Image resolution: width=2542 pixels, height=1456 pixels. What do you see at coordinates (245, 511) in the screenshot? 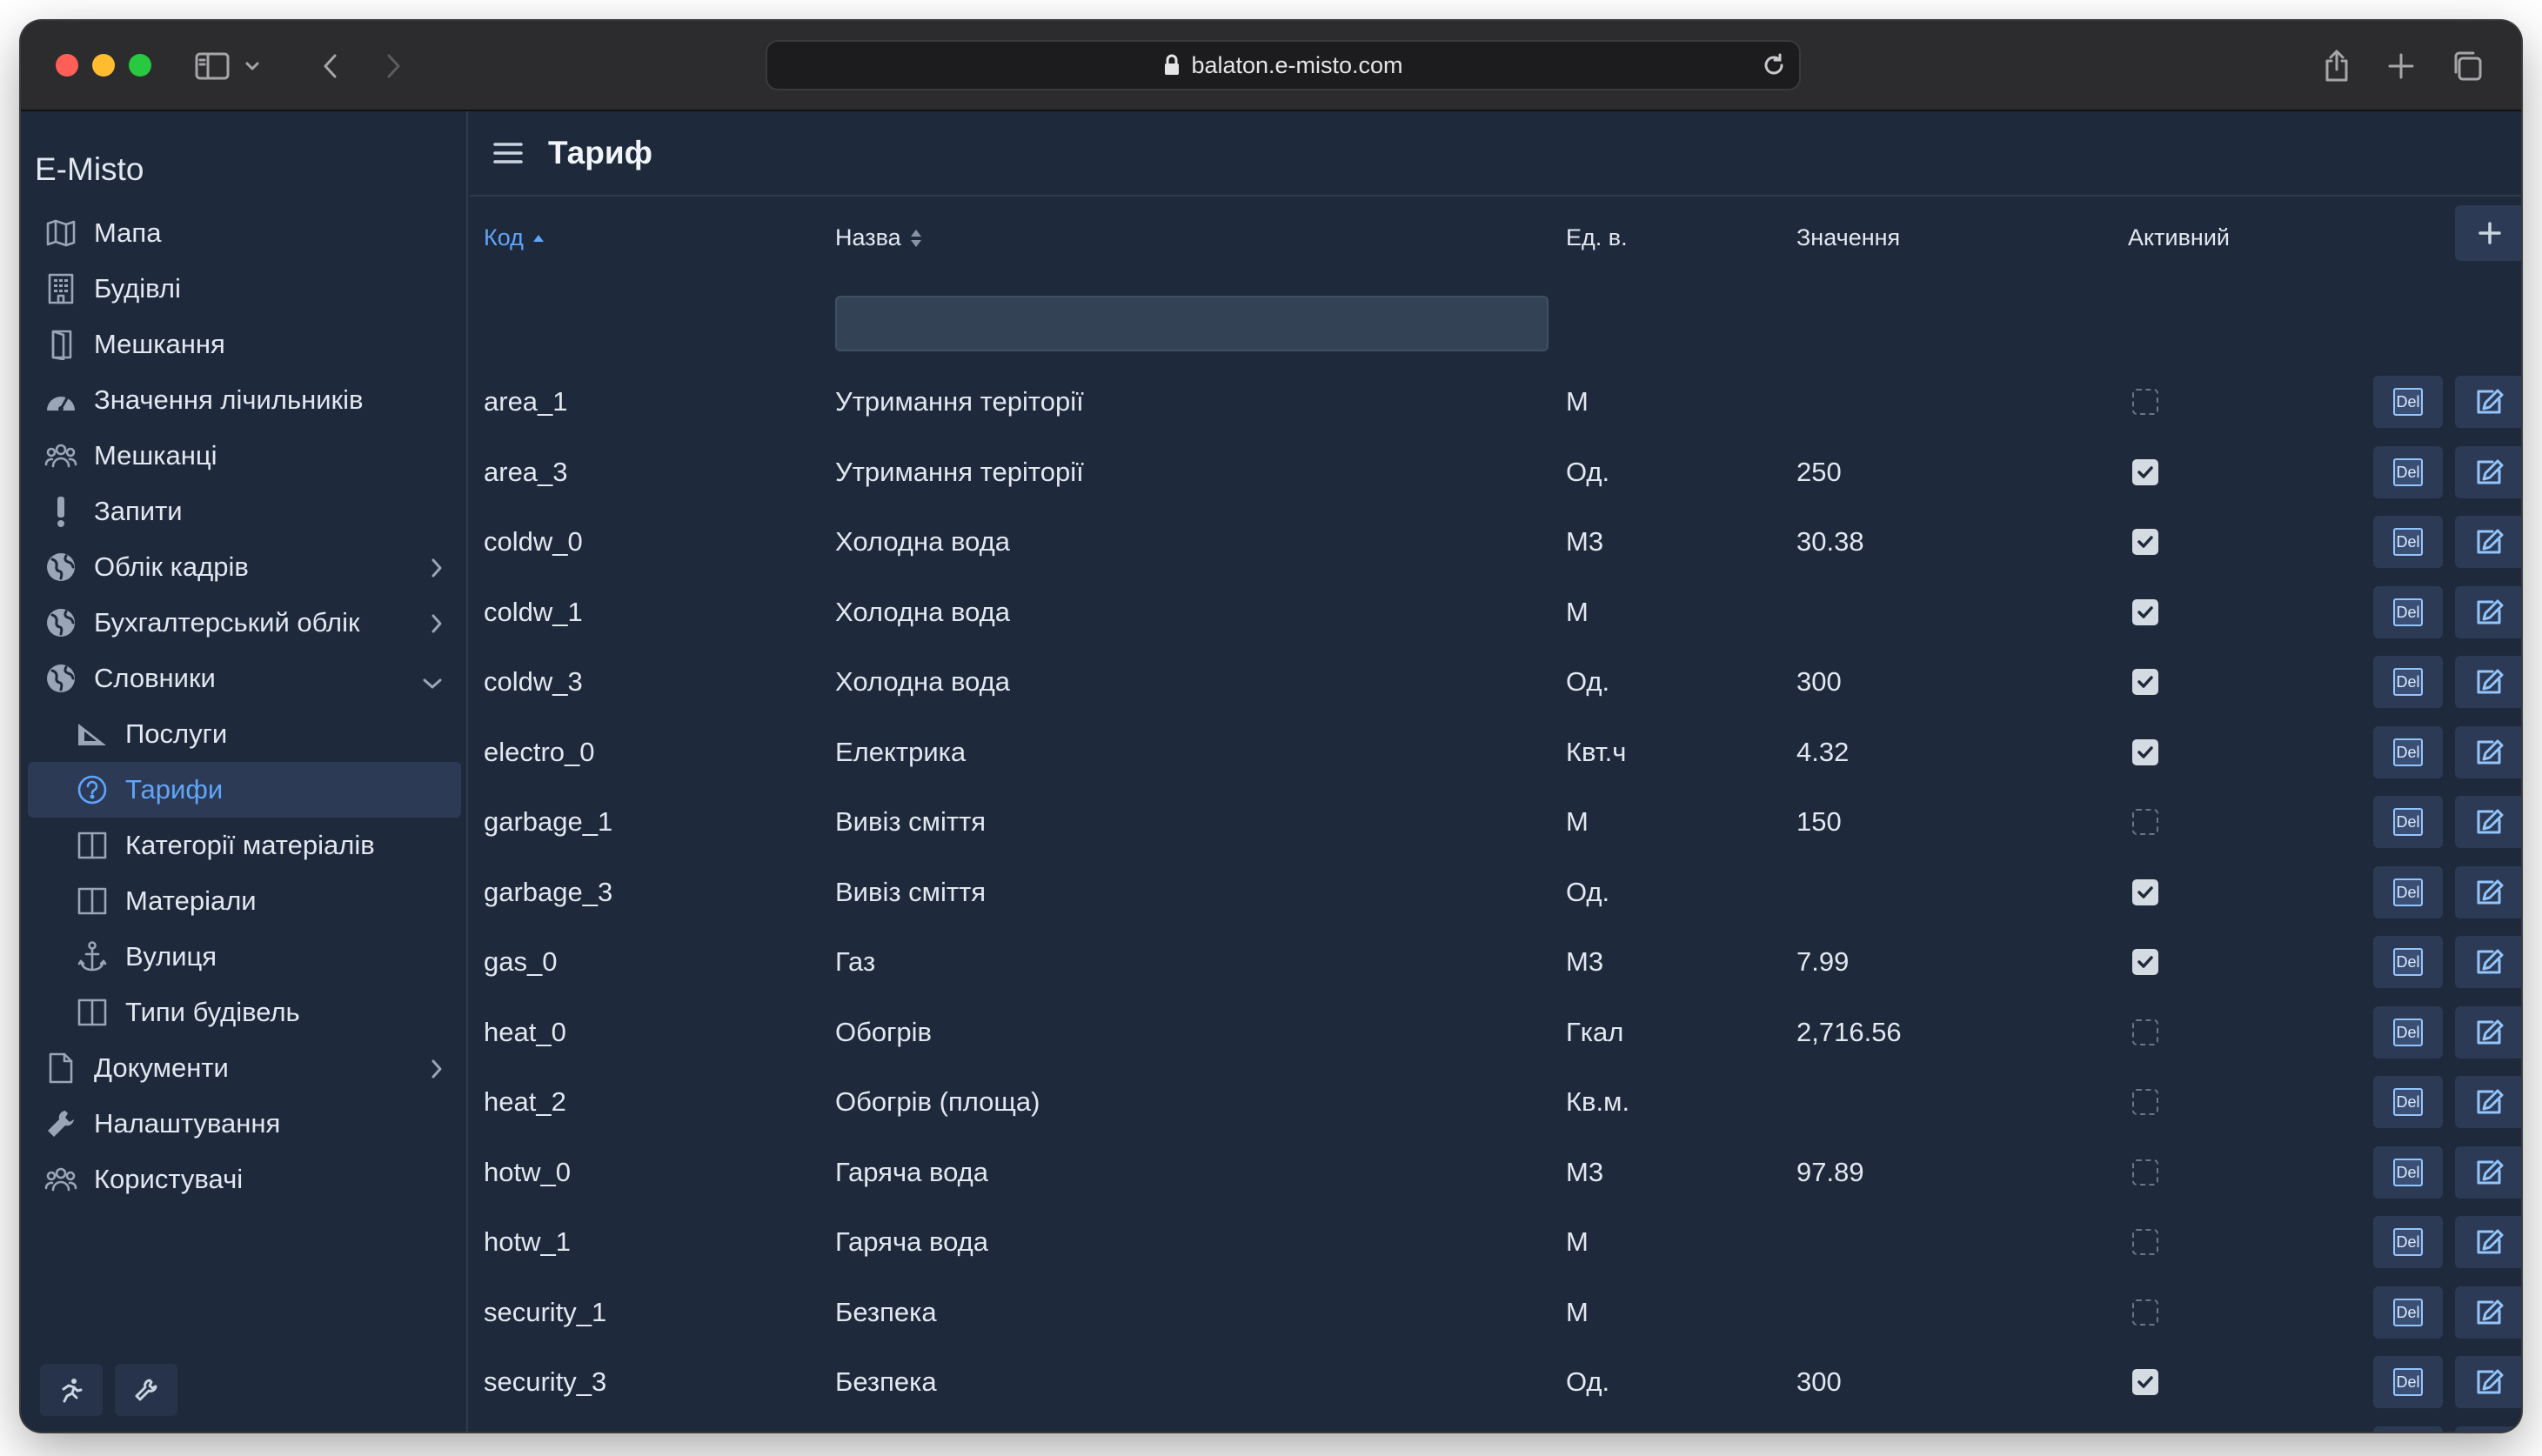
I see `sidebar-item-5: Запити` at bounding box center [245, 511].